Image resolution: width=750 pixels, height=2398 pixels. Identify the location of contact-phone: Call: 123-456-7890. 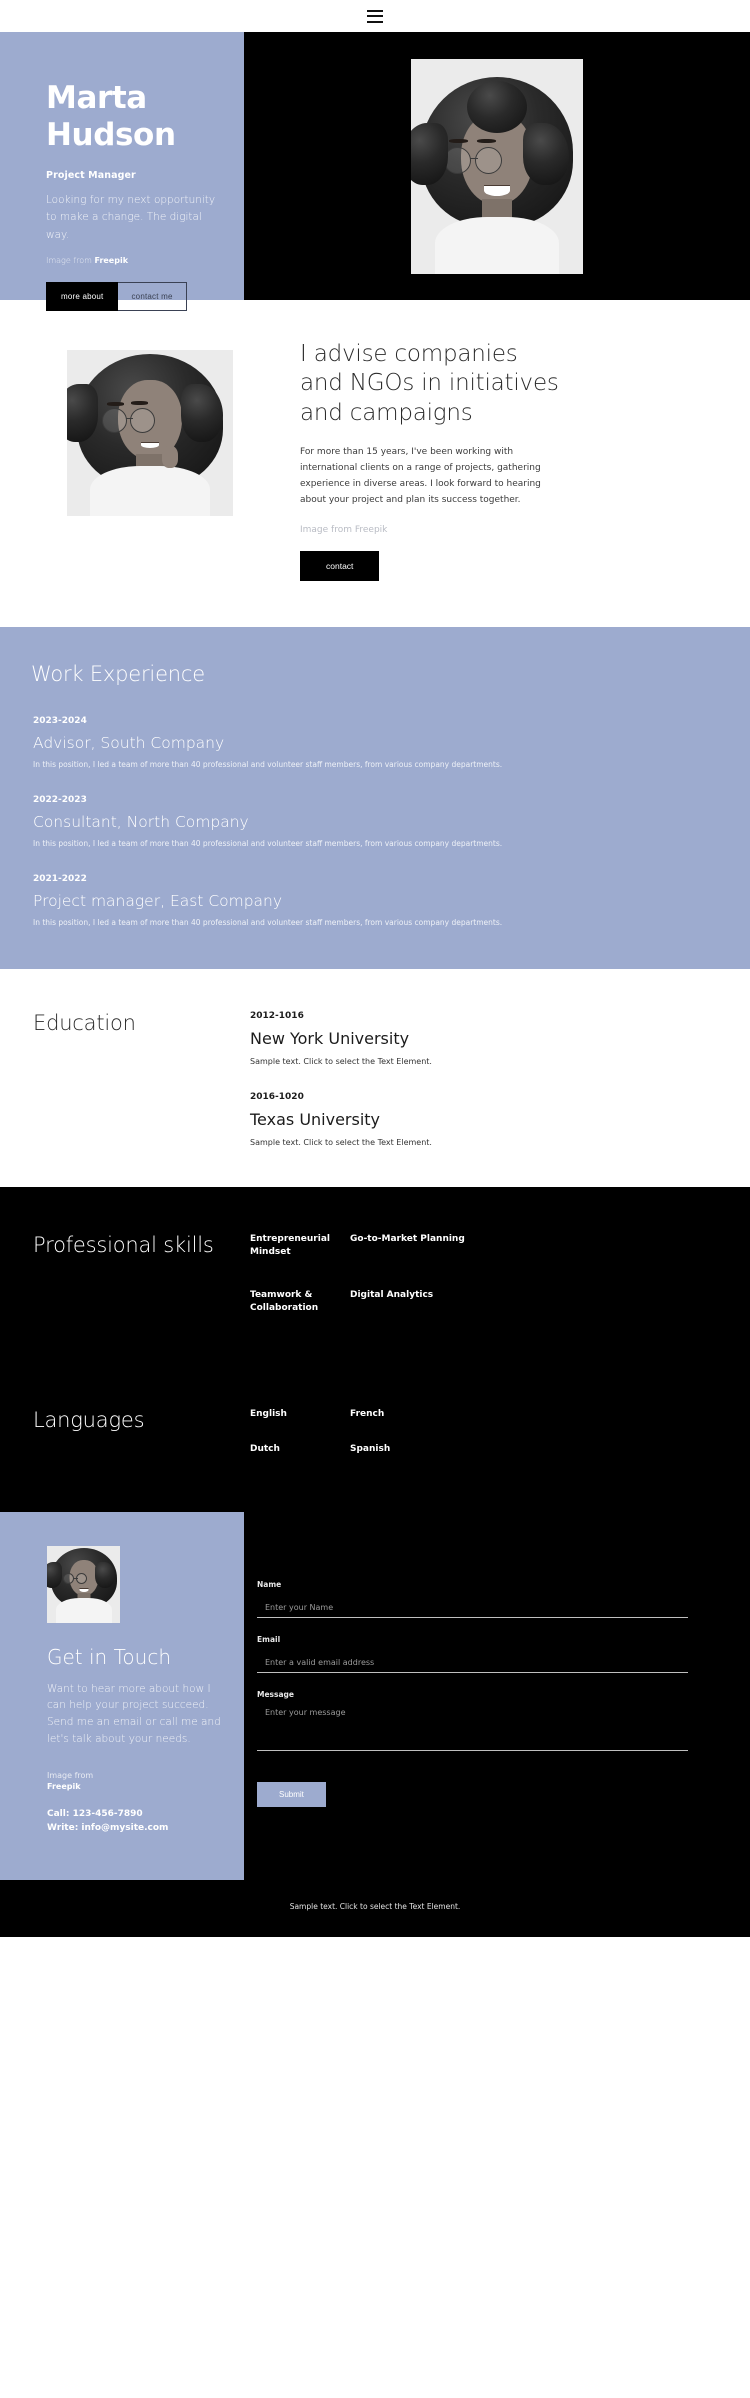
(95, 1813).